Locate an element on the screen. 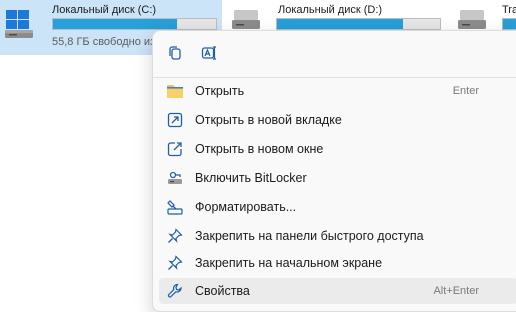 The height and width of the screenshot is (312, 516). menu-item-label: Открыть в новой вкладке is located at coordinates (268, 120).